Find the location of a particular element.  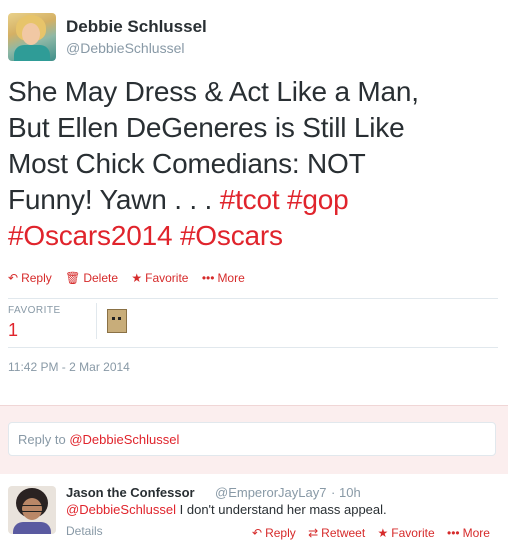

tweet-text-line: Funny! Yawn . . . #tcot #gop is located at coordinates (254, 200).